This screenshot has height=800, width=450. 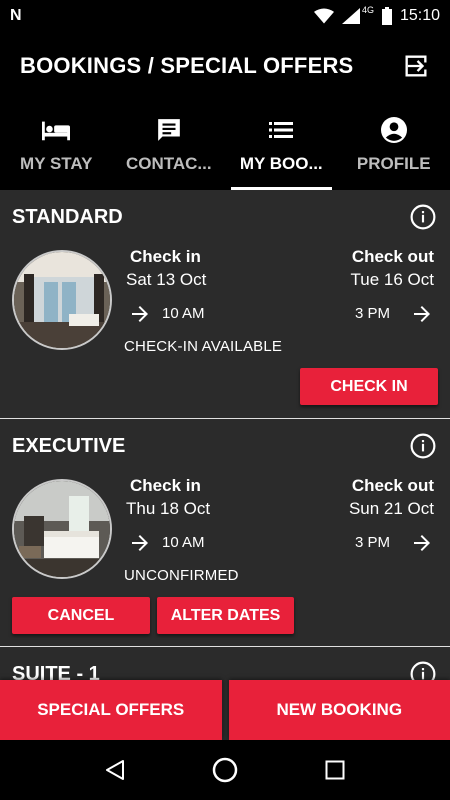 What do you see at coordinates (111, 710) in the screenshot?
I see `special-offers-button: SPECIAL OFFERS` at bounding box center [111, 710].